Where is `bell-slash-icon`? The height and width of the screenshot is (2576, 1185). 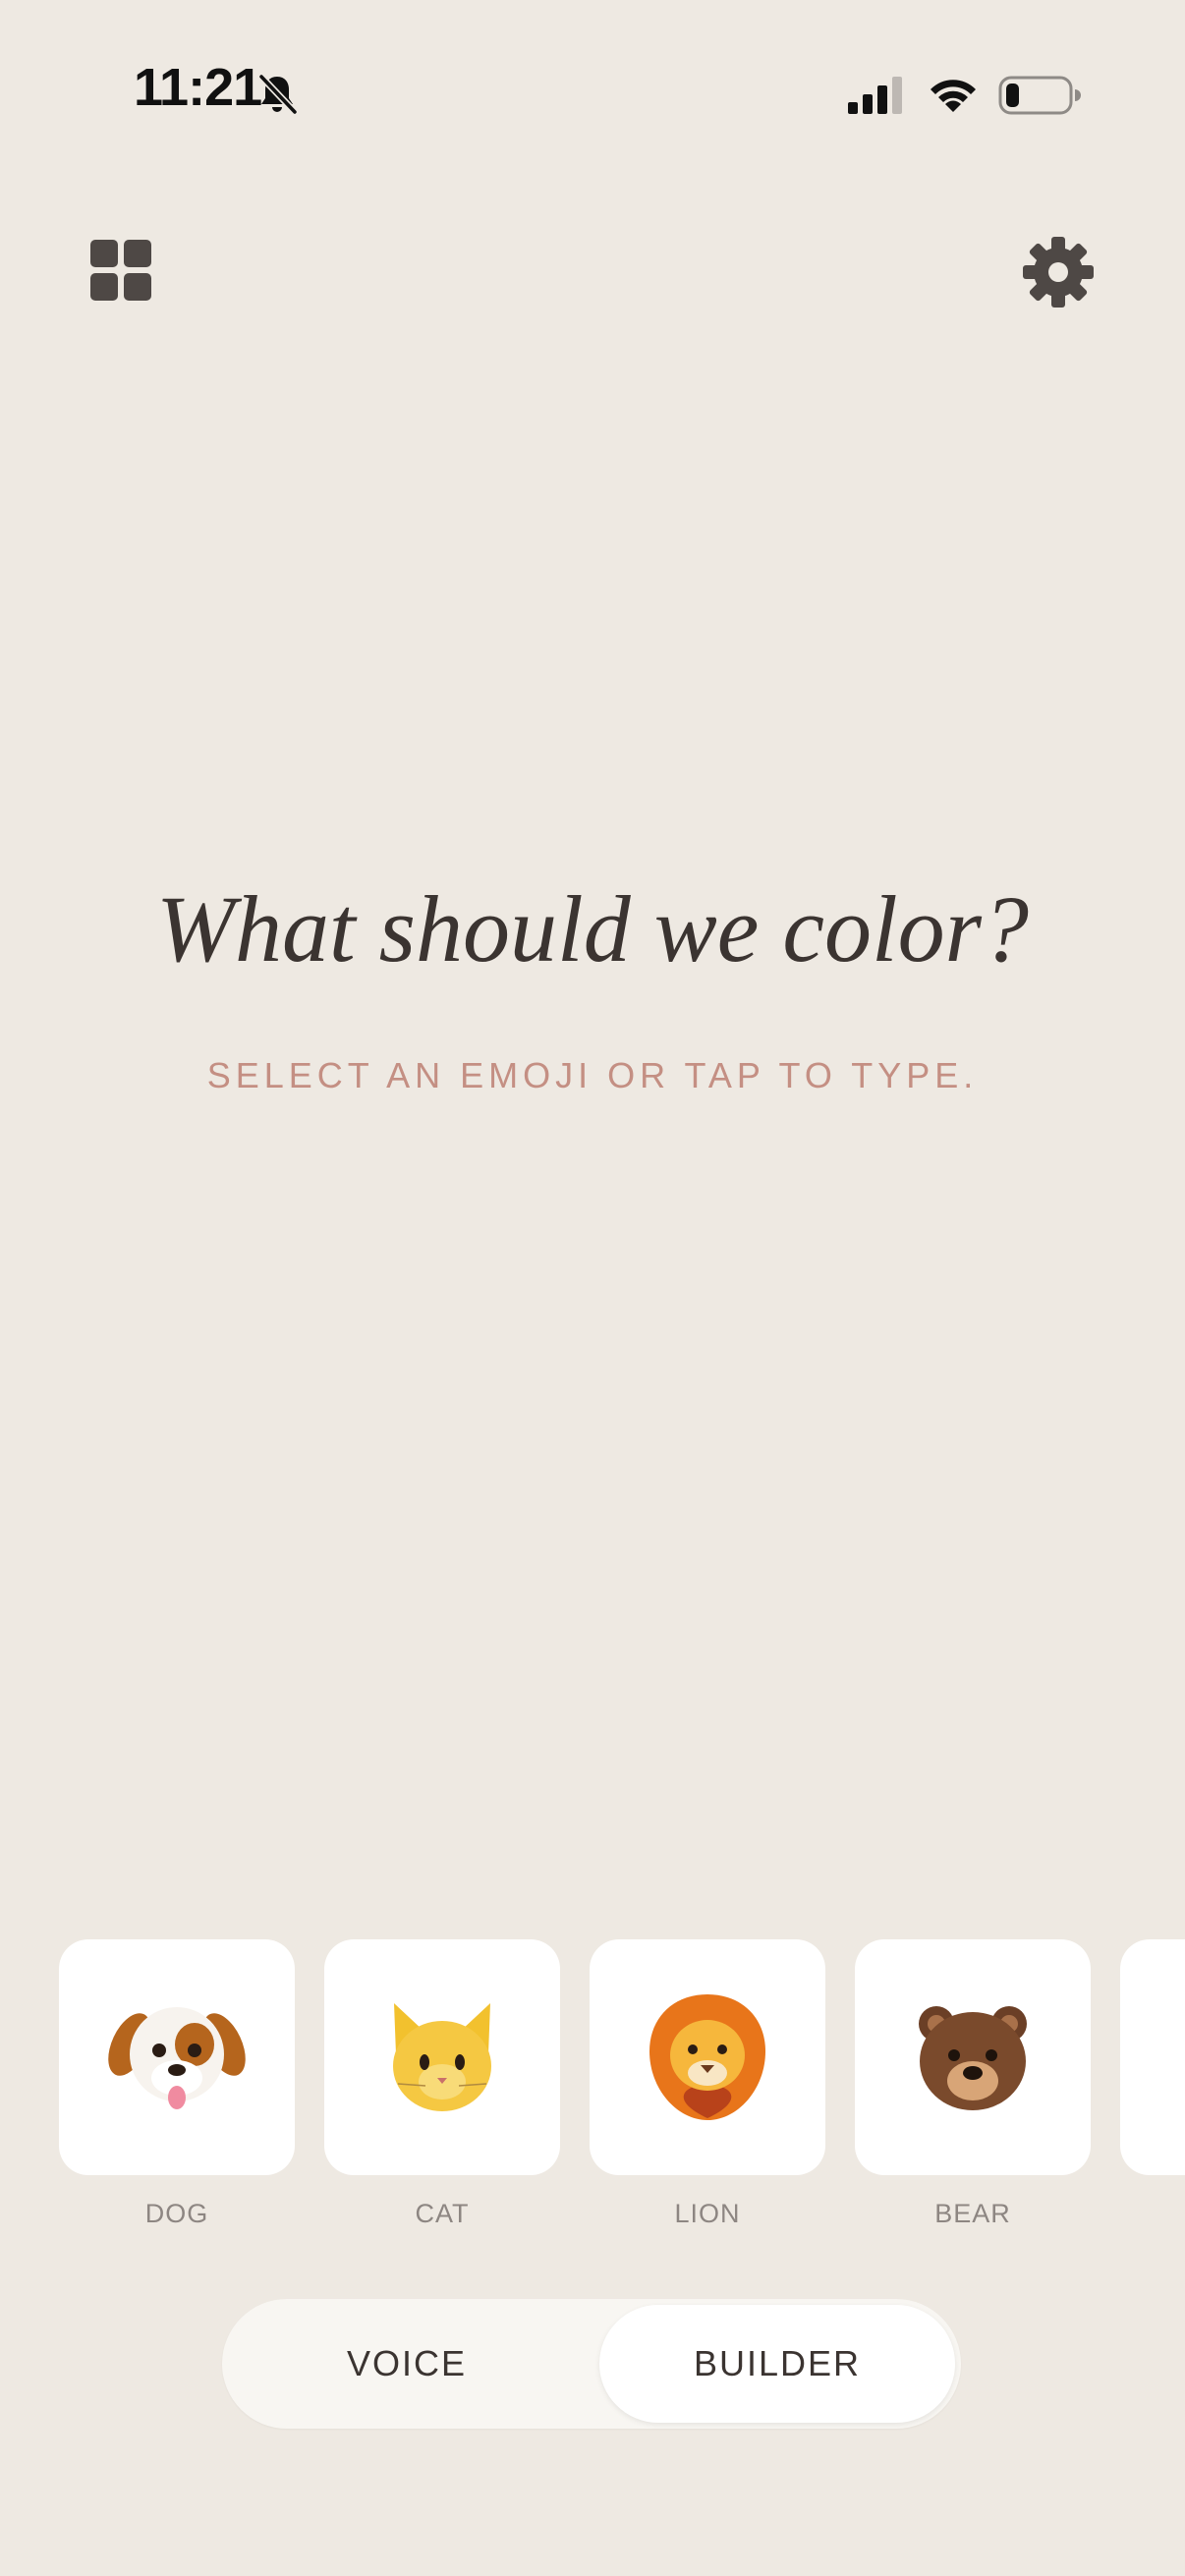
bell-slash-icon is located at coordinates (278, 94).